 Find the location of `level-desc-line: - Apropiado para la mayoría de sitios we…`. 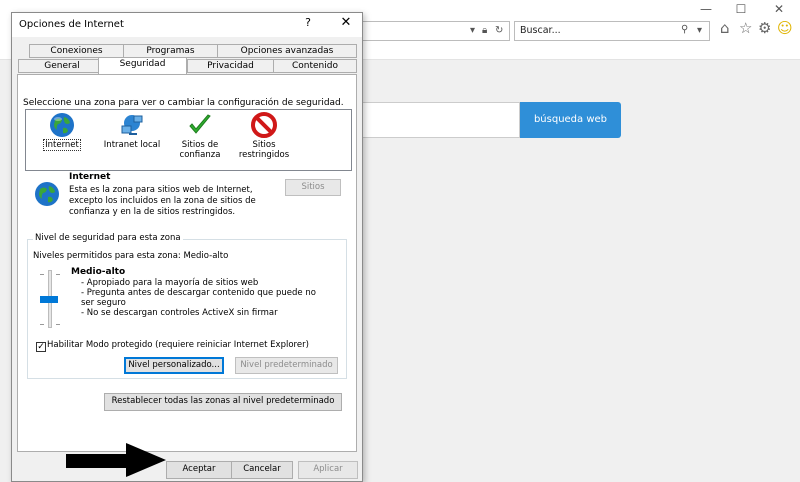

level-desc-line: - Apropiado para la mayoría de sitios we… is located at coordinates (170, 283).